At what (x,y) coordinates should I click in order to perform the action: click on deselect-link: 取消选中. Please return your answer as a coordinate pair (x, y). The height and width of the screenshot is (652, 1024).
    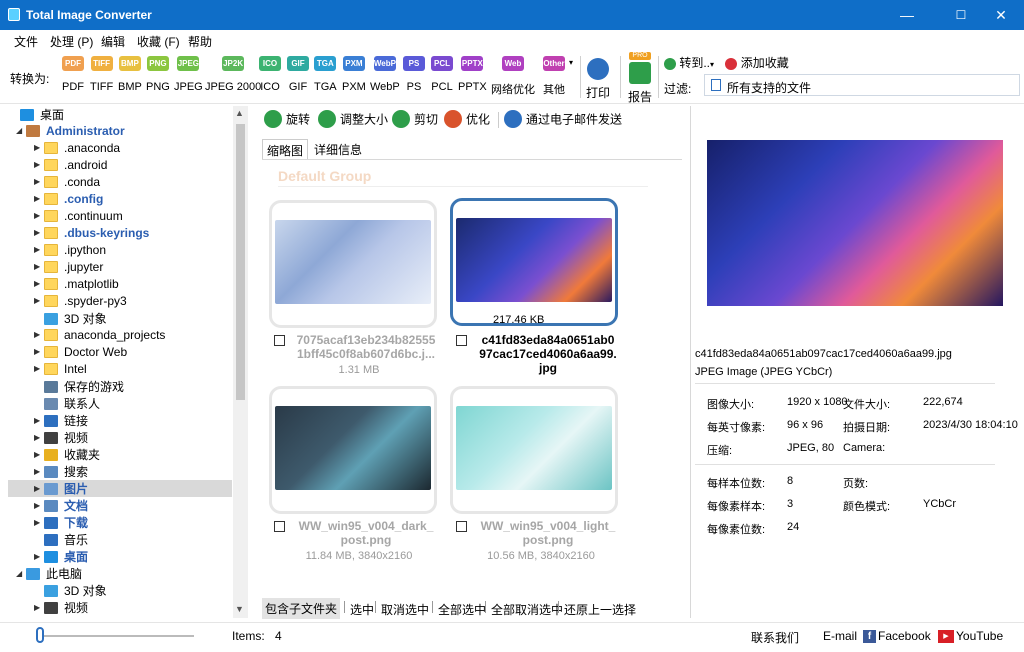
    Looking at the image, I should click on (405, 609).